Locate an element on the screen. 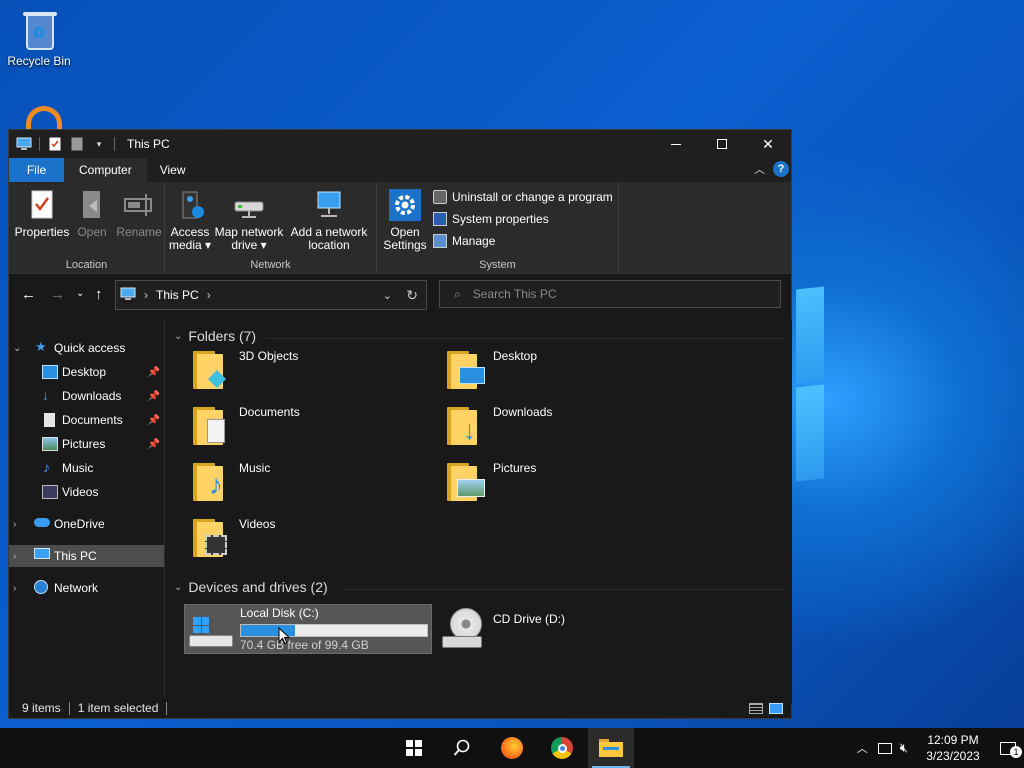 This screenshot has height=768, width=1024. search-box: ⌕ Search This PC is located at coordinates (610, 294).